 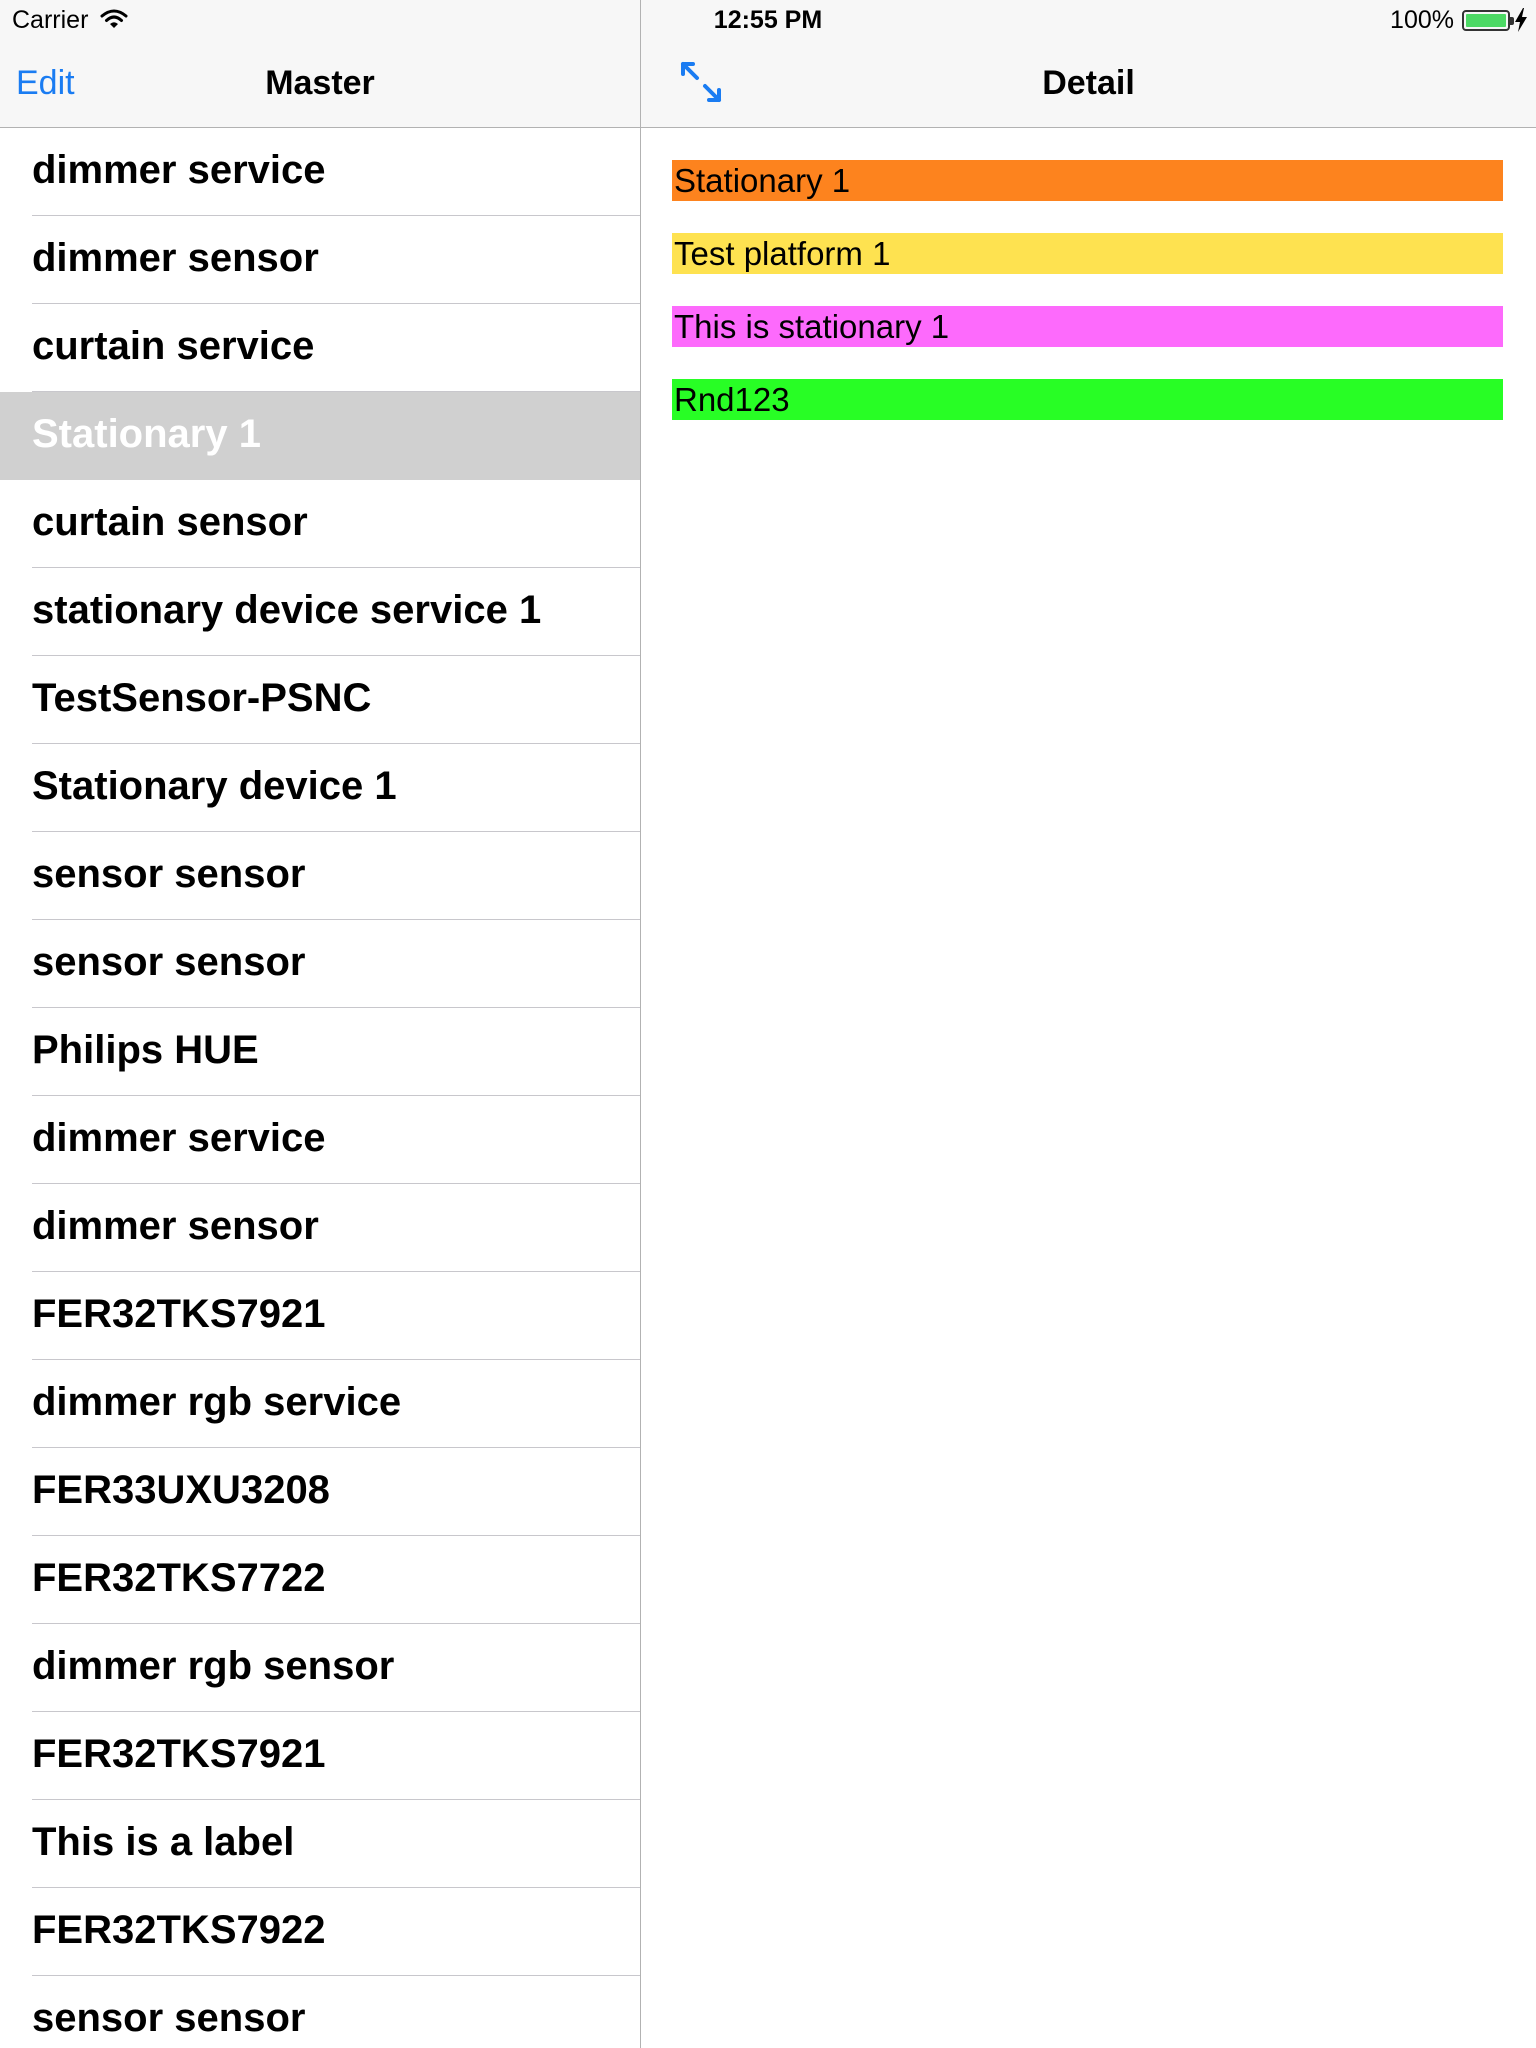 What do you see at coordinates (170, 522) in the screenshot?
I see `list-item-label: curtain sensor` at bounding box center [170, 522].